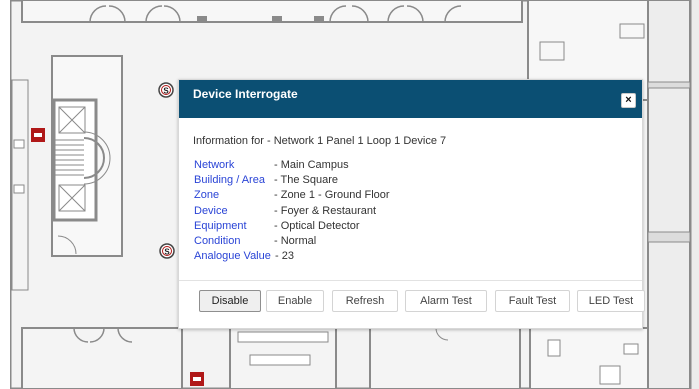 The height and width of the screenshot is (389, 699). Describe the element at coordinates (220, 226) in the screenshot. I see `equipment-label: Equipment` at that location.